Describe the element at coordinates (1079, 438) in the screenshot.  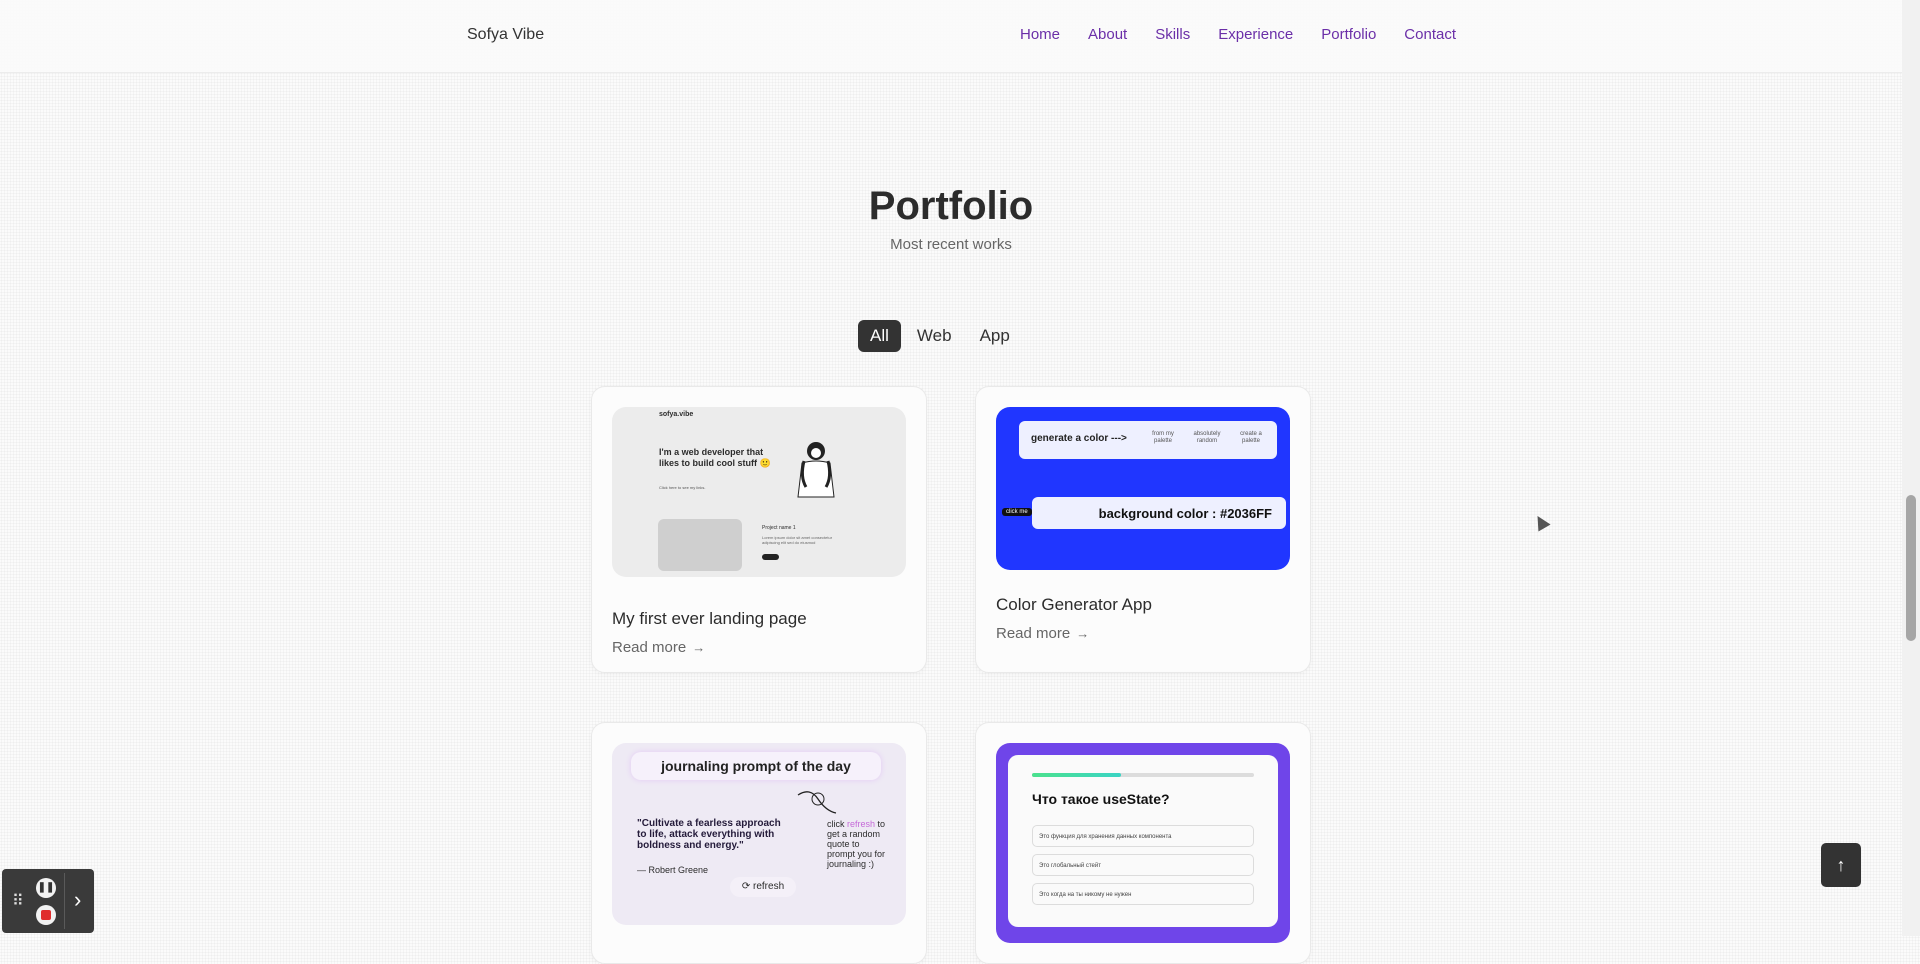
I see `thumb-generate-text: generate a color --->` at that location.